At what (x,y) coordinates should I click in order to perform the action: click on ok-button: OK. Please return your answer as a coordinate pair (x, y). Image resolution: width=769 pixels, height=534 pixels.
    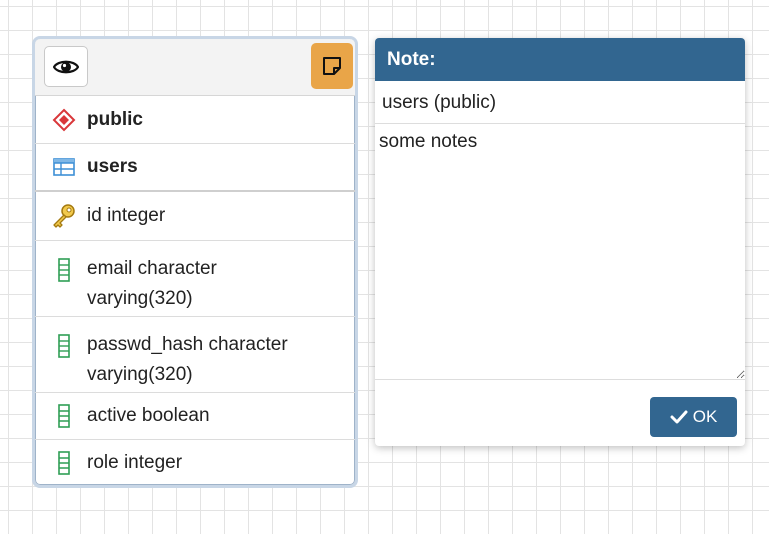
    Looking at the image, I should click on (693, 417).